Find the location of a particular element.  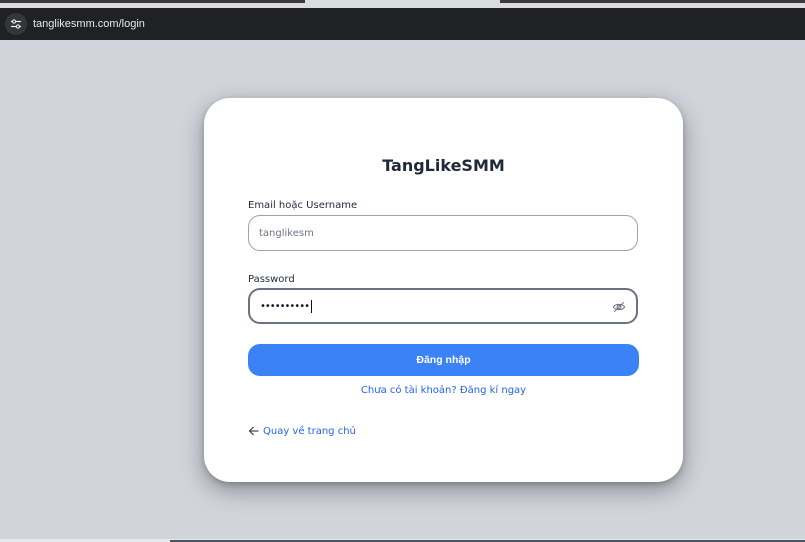

register-link: Chưa có tài khoản? Đăng kí ngay is located at coordinates (443, 390).